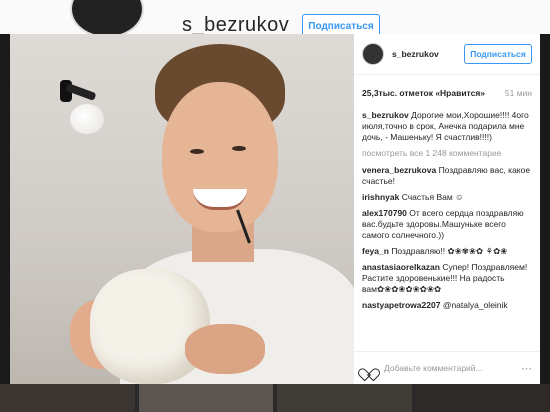 The height and width of the screenshot is (412, 550). I want to click on likes-count: 25,3тыс. отметок «Нравится», so click(423, 93).